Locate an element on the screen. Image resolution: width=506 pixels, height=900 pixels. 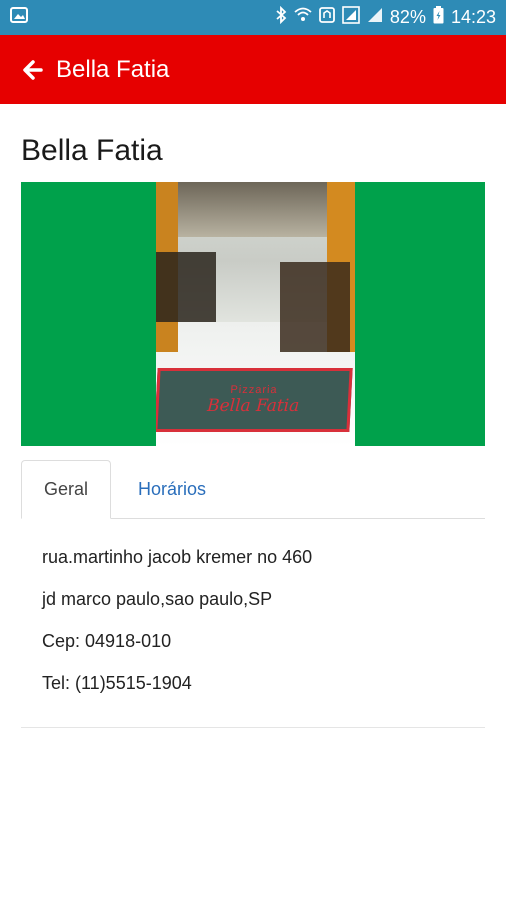
address-line: rua.martinho jacob kremer no 460 is located at coordinates (177, 557).